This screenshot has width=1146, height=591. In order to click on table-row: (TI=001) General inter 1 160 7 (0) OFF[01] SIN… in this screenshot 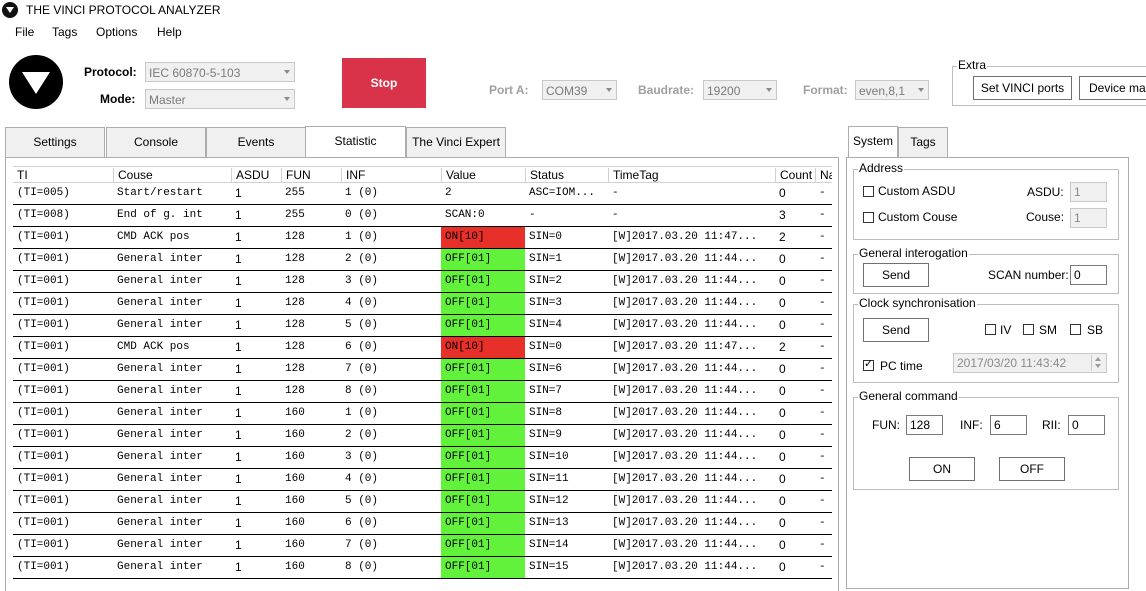, I will do `click(422, 546)`.